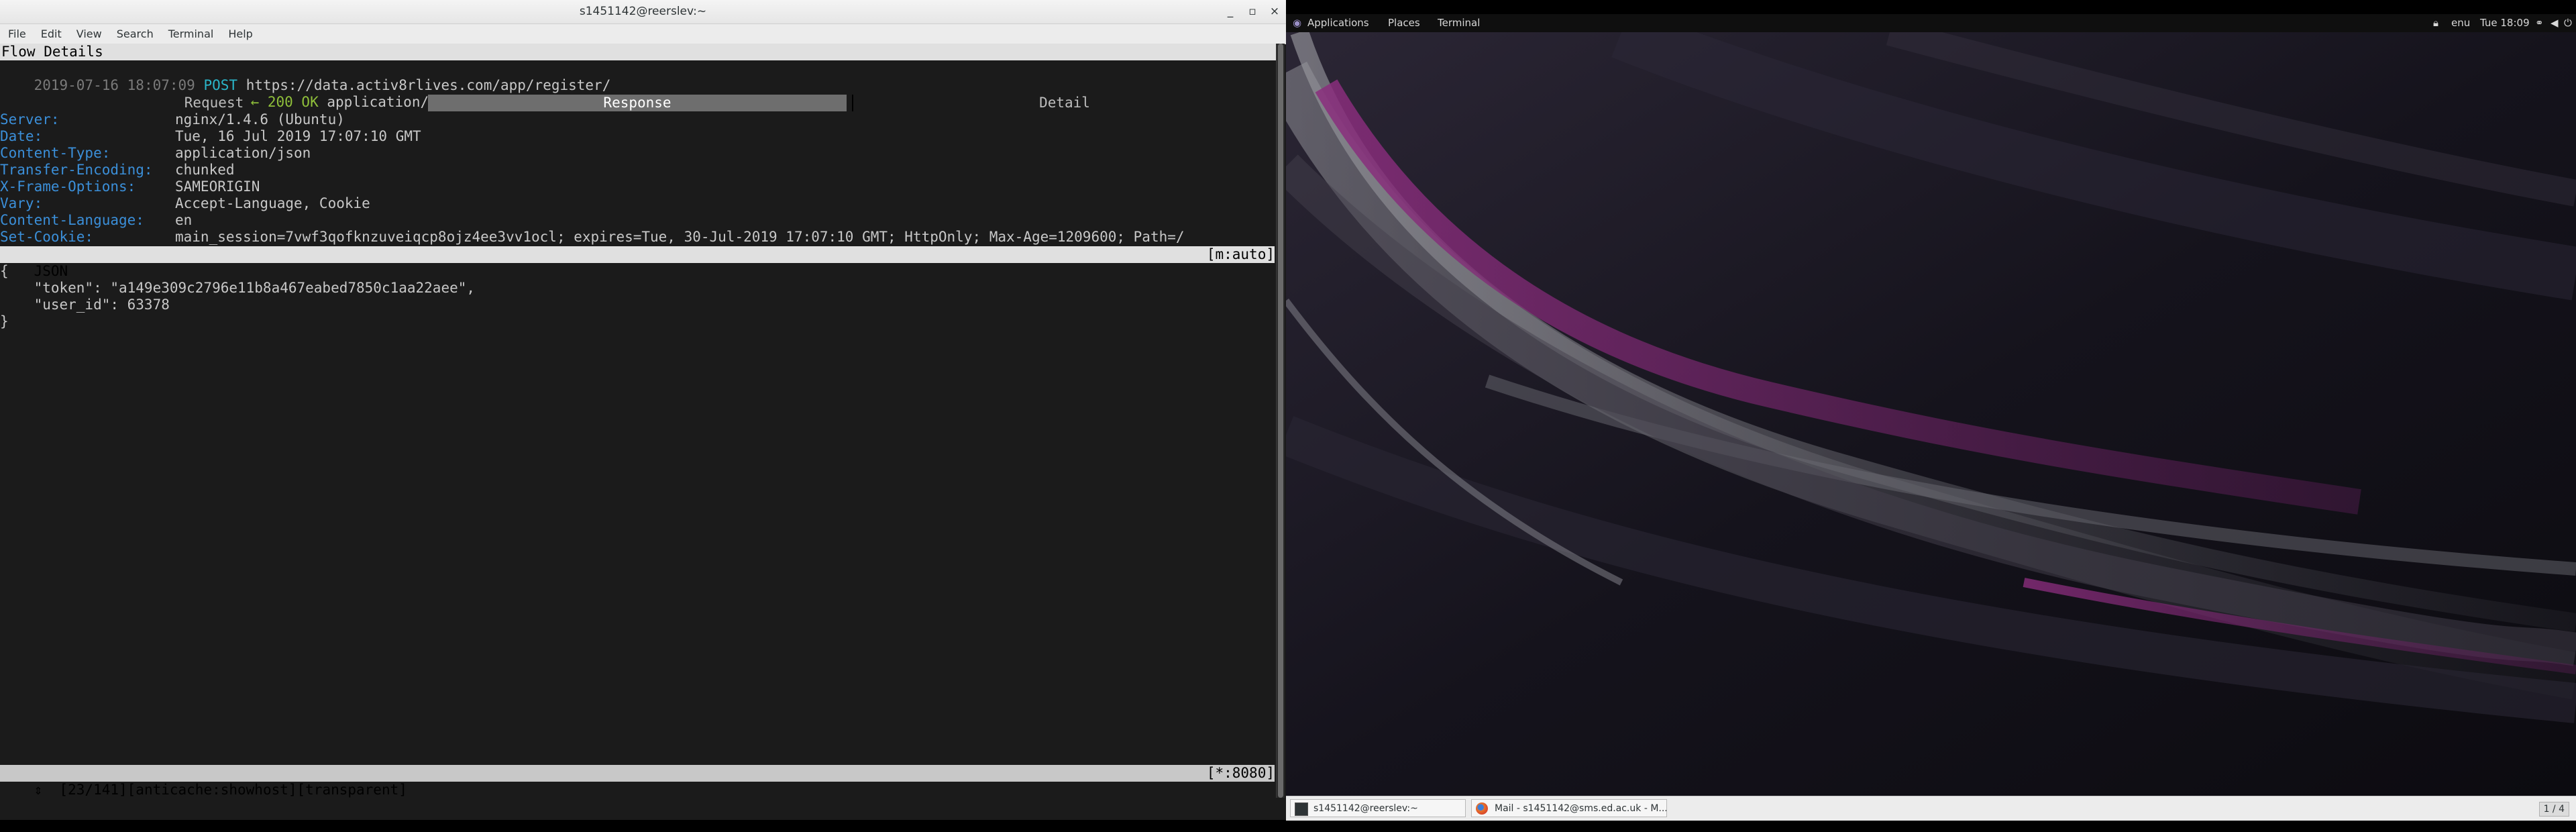  I want to click on header-key: Server:, so click(30, 119).